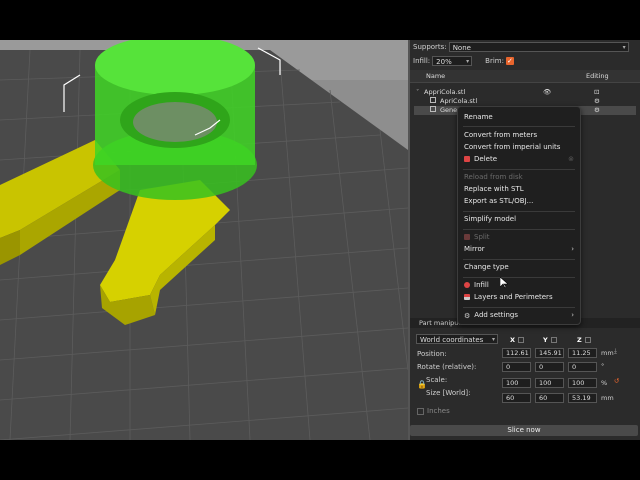 This screenshot has width=640, height=480. I want to click on menu-item-add-settings: ⚙ Add settings ›, so click(519, 315).